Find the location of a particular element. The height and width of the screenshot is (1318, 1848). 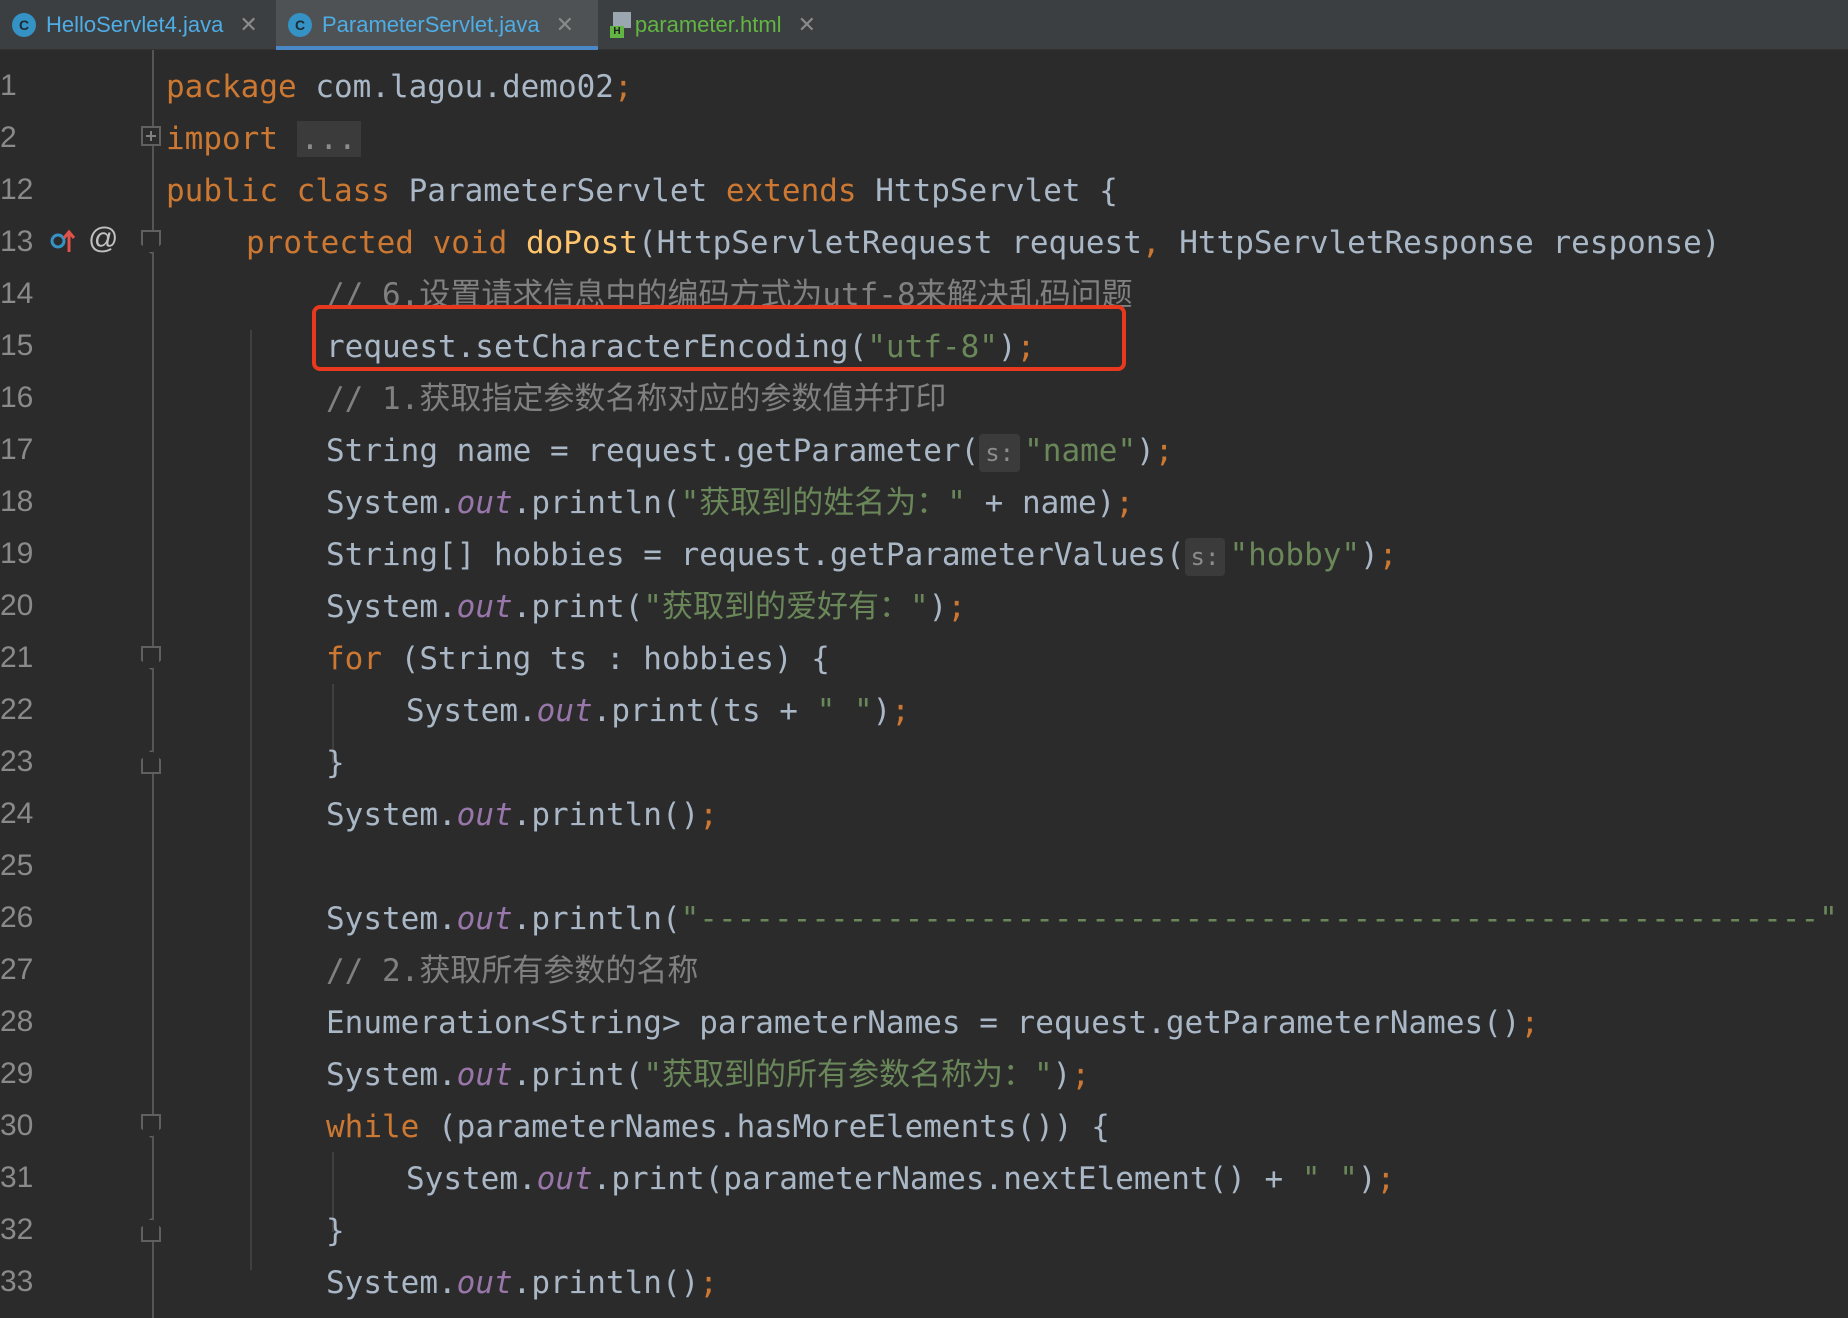

line-number: 12 is located at coordinates (17, 189).